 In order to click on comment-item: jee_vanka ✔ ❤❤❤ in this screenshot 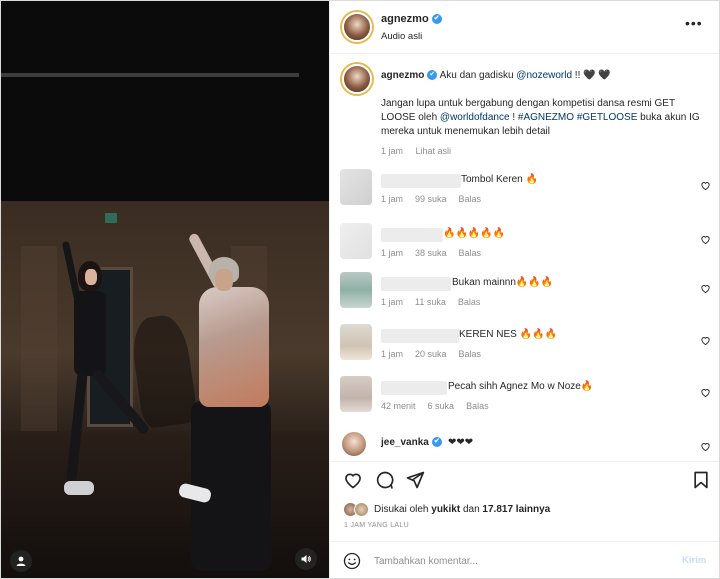, I will do `click(524, 445)`.